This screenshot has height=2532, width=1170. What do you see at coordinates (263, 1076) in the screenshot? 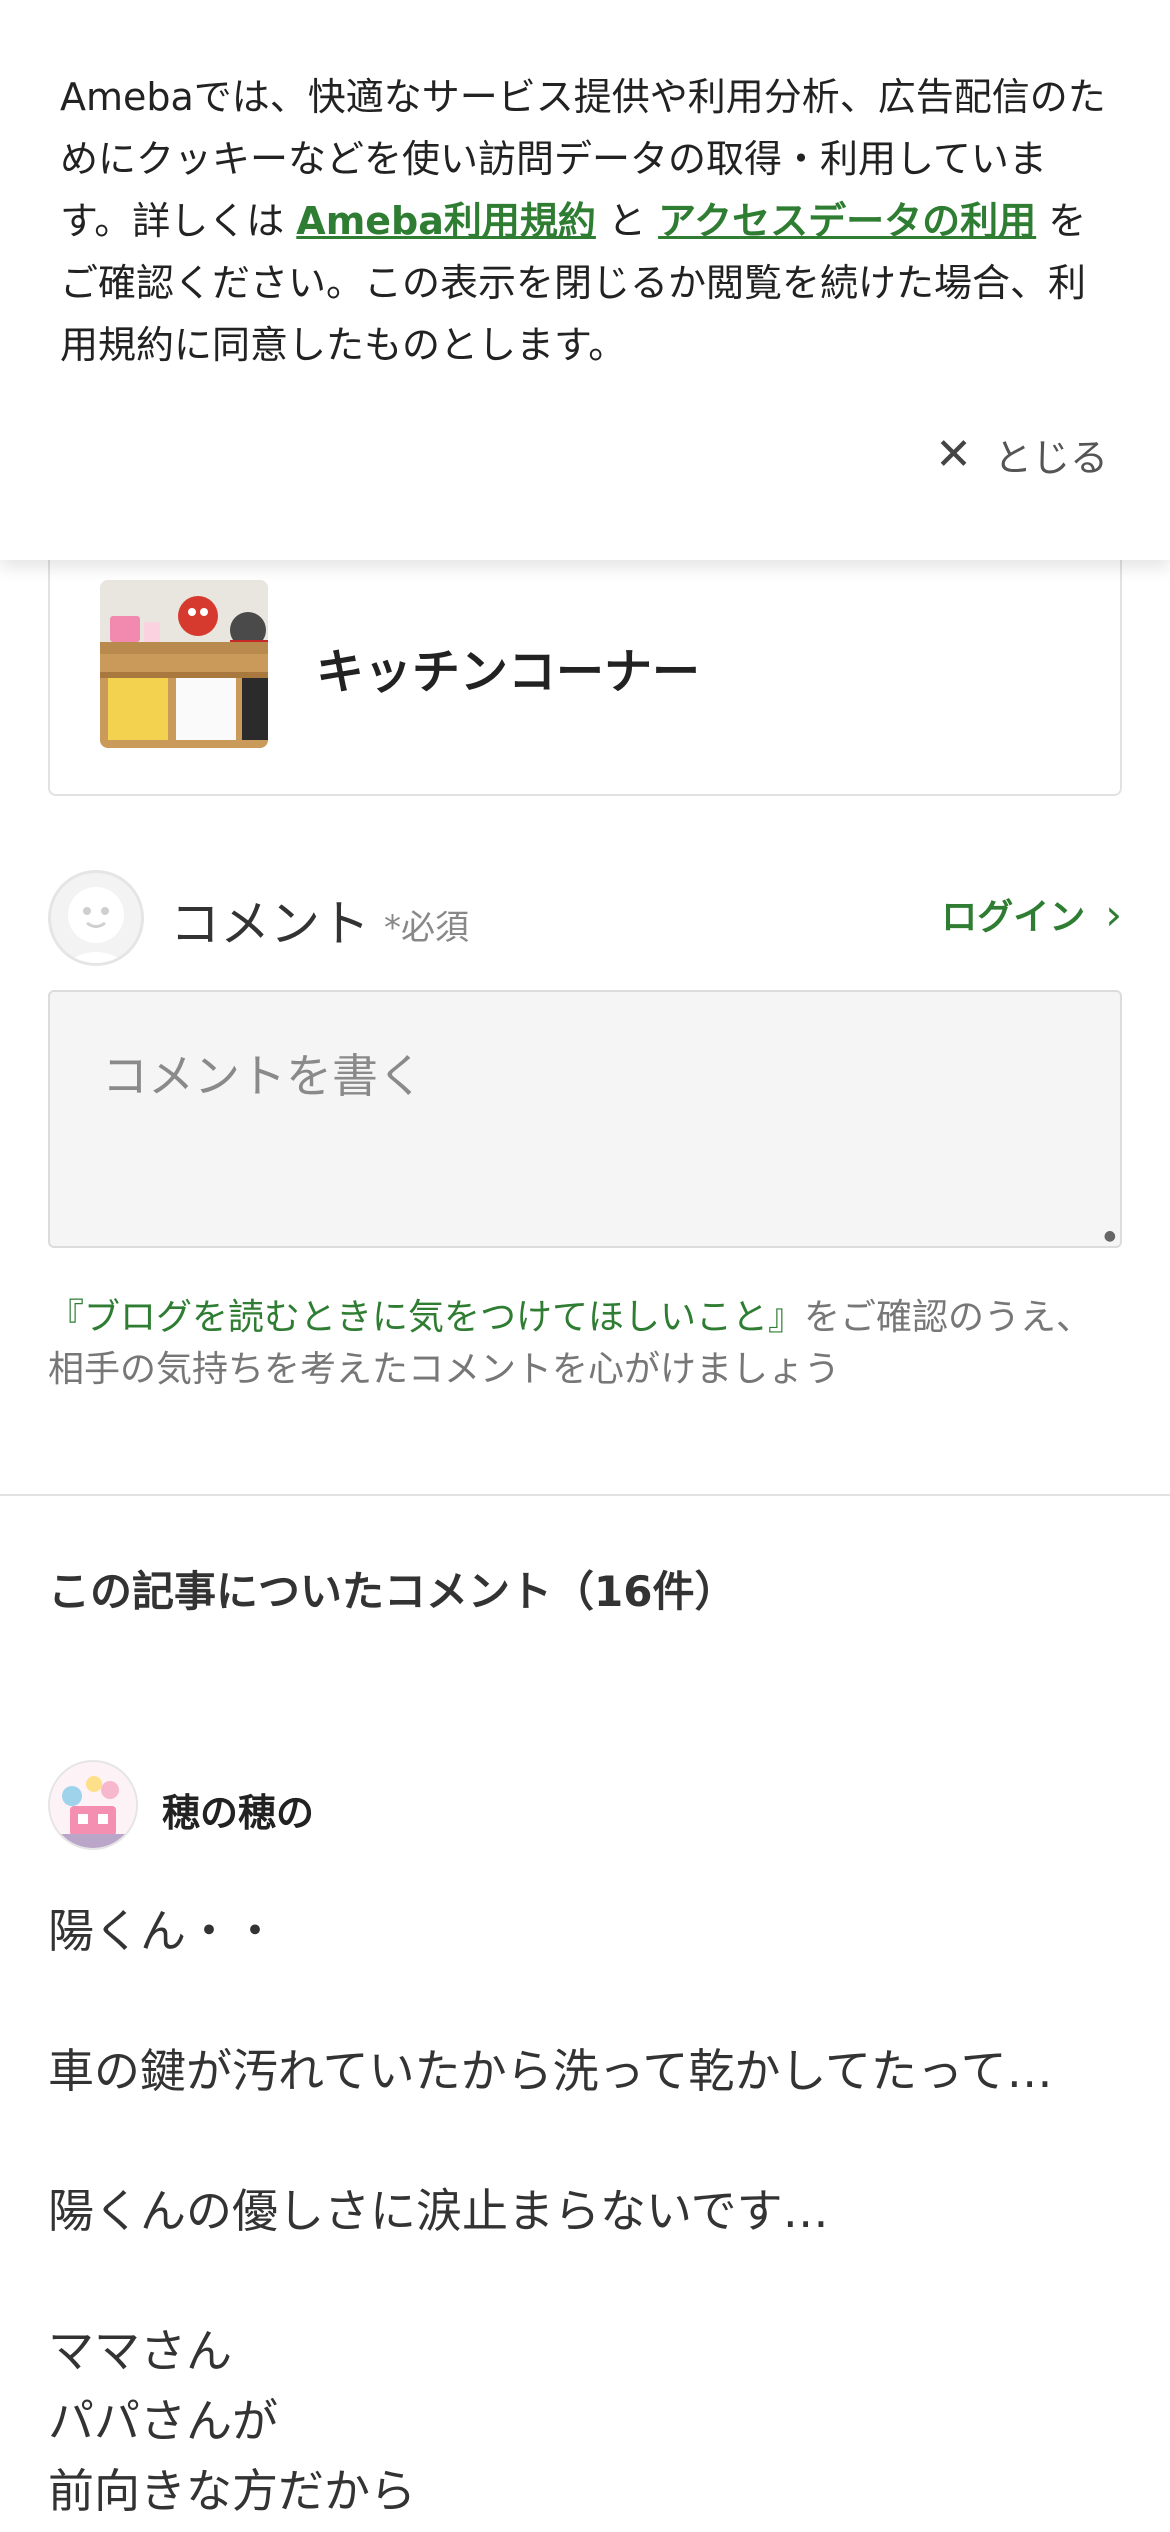
I see `comment-placeholder: コメントを書く` at bounding box center [263, 1076].